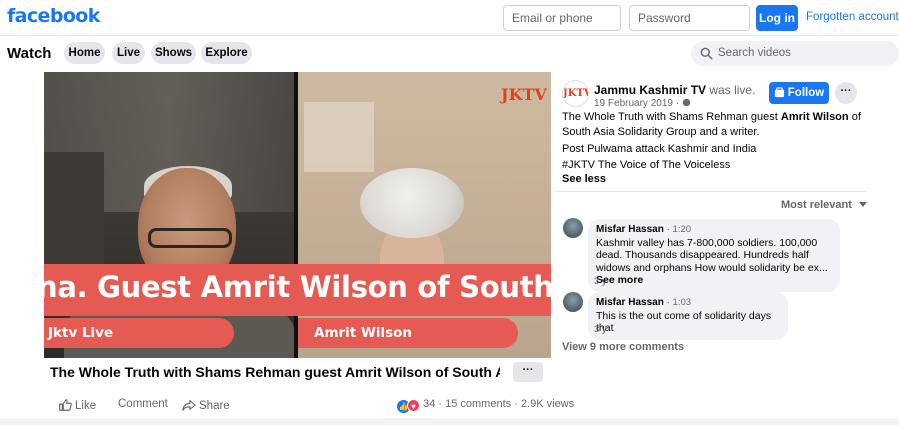  I want to click on share-arrow-icon, so click(189, 405).